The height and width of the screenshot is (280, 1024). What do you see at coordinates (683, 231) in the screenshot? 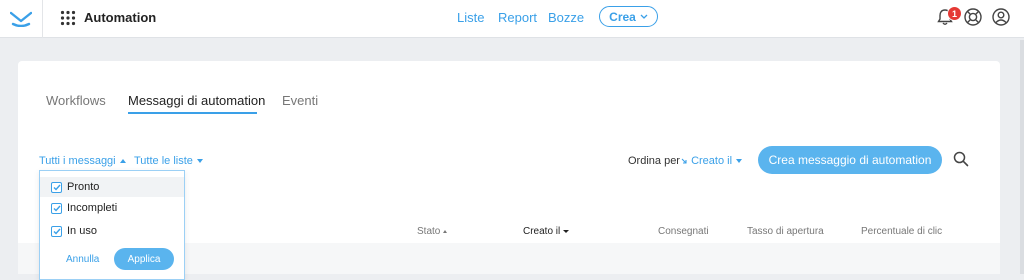
I see `column-consegnati: Consegnati` at bounding box center [683, 231].